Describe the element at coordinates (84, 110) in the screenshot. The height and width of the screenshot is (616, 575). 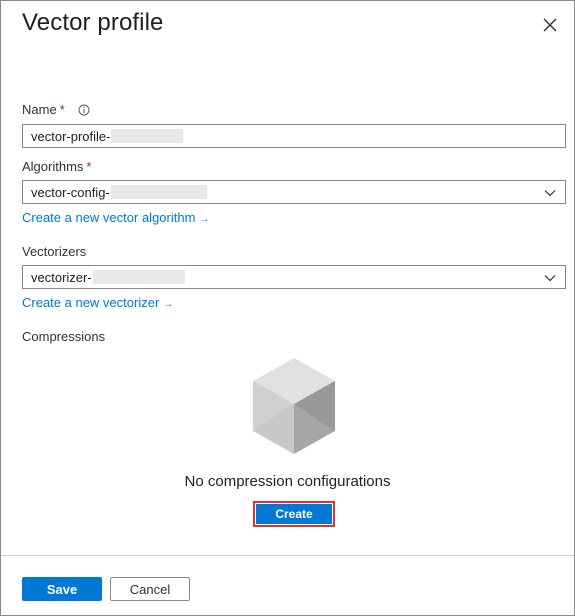
I see `info-icon` at that location.